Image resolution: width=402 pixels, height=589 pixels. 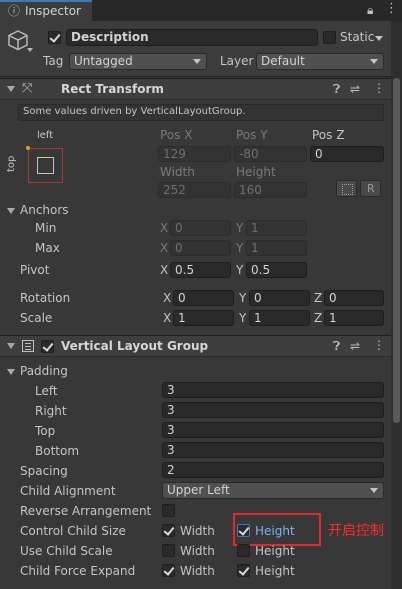 I want to click on child-alignment-value: Upper Left, so click(x=198, y=490).